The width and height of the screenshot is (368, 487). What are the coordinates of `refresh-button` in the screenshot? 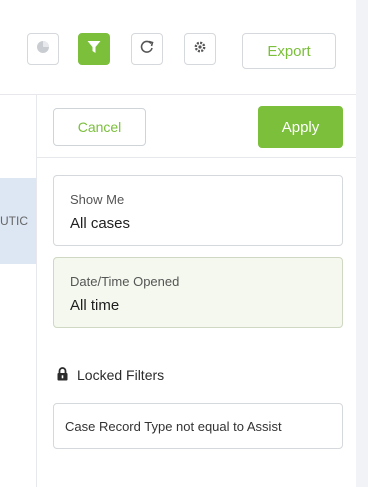 It's located at (147, 49).